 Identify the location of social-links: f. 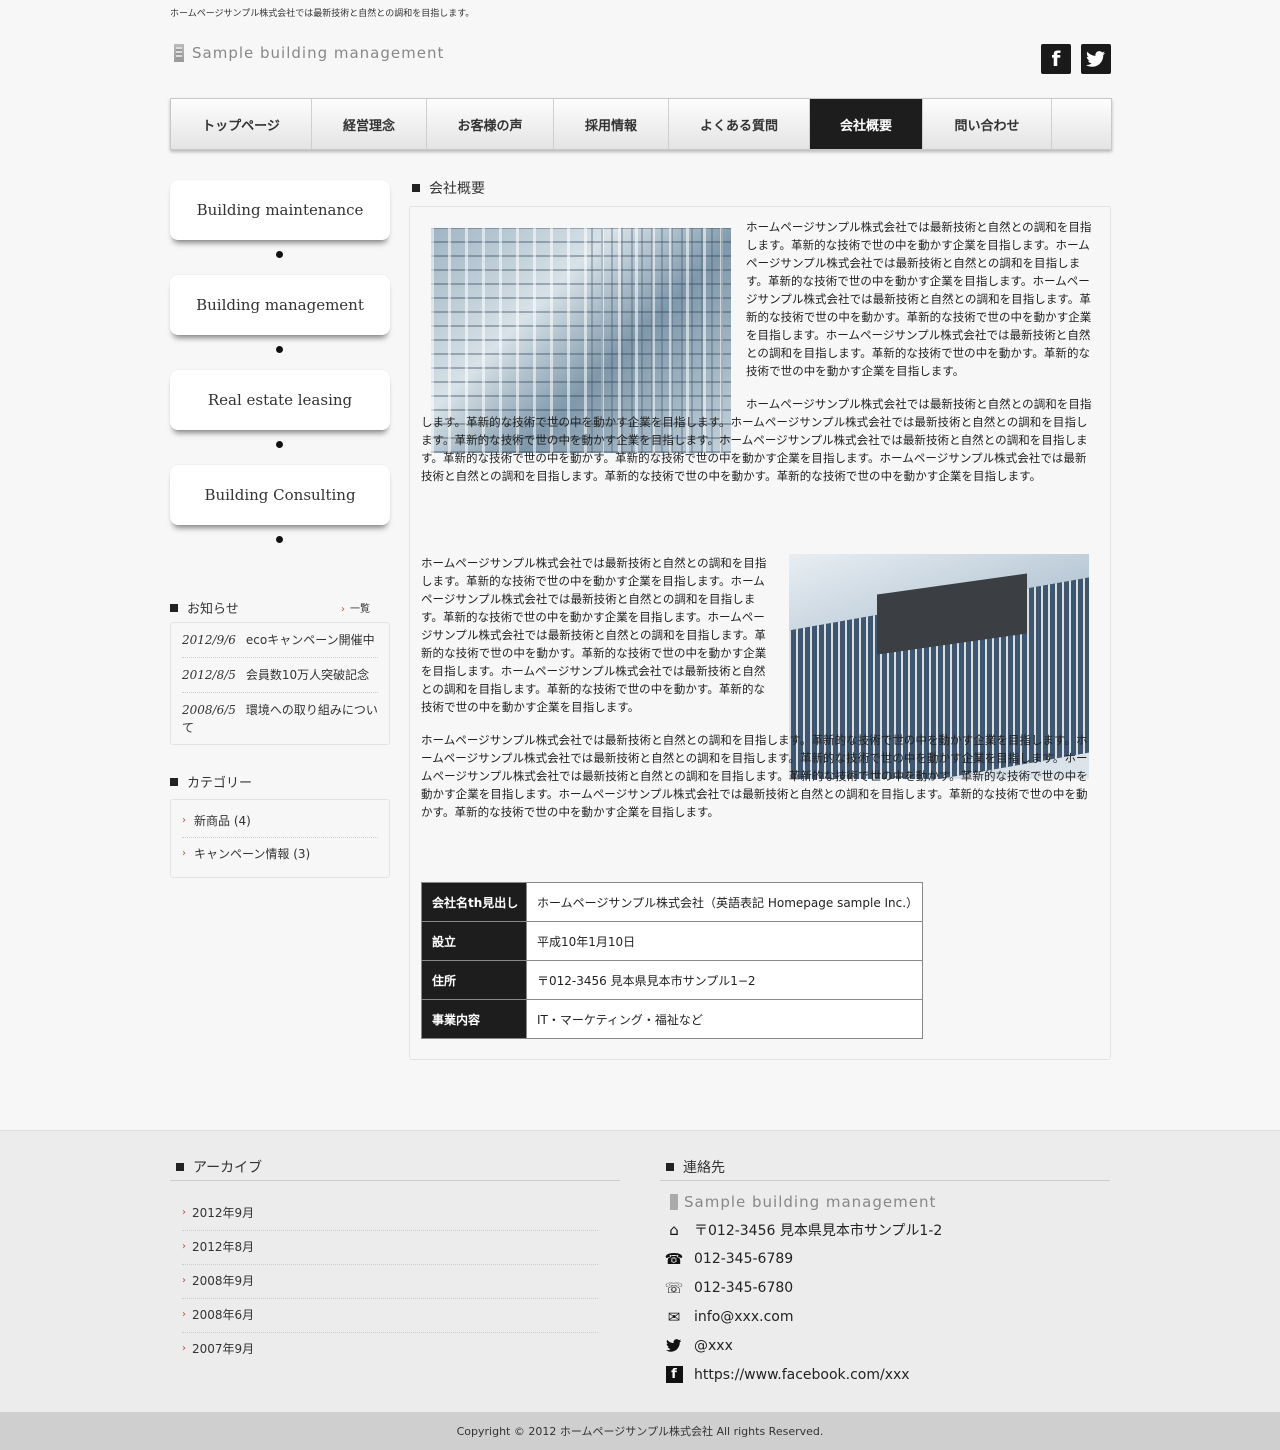
(1076, 59).